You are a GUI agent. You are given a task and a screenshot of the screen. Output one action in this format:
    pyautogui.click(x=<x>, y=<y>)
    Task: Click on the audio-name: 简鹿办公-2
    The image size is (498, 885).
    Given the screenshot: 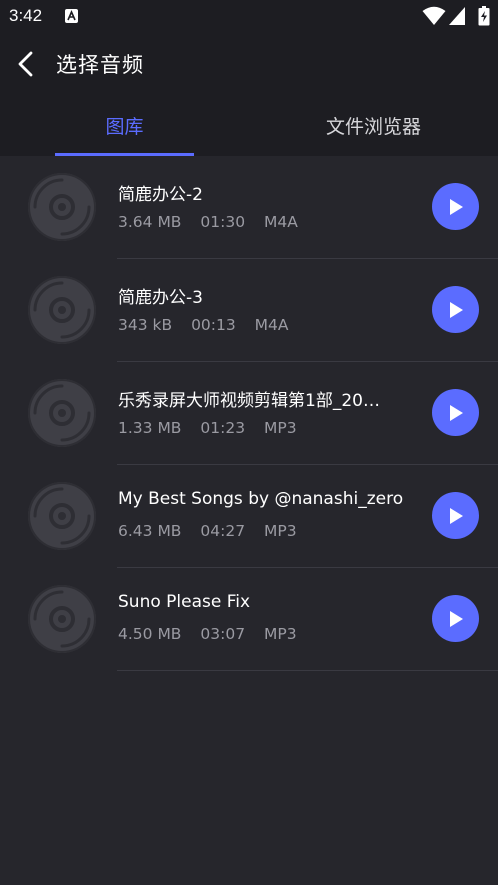 What is the action you would take?
    pyautogui.click(x=160, y=195)
    